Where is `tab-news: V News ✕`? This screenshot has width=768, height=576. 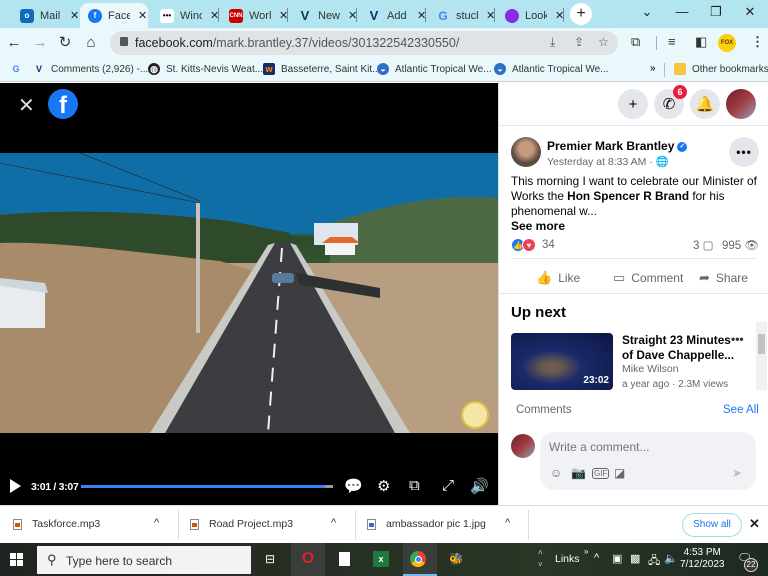 tab-news: V News ✕ is located at coordinates (324, 15).